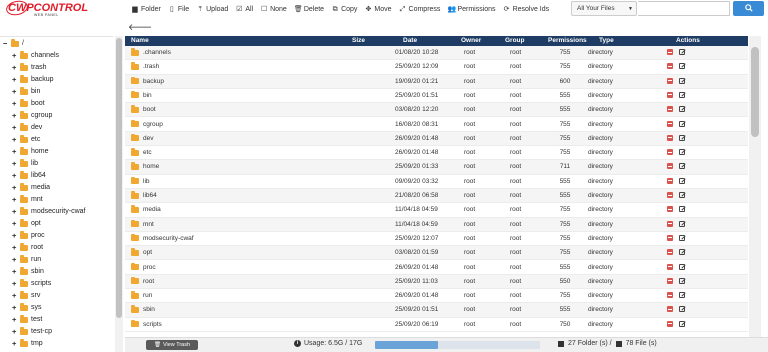  What do you see at coordinates (146, 9) in the screenshot?
I see `toolbar-folder-button: ▆ Folder` at bounding box center [146, 9].